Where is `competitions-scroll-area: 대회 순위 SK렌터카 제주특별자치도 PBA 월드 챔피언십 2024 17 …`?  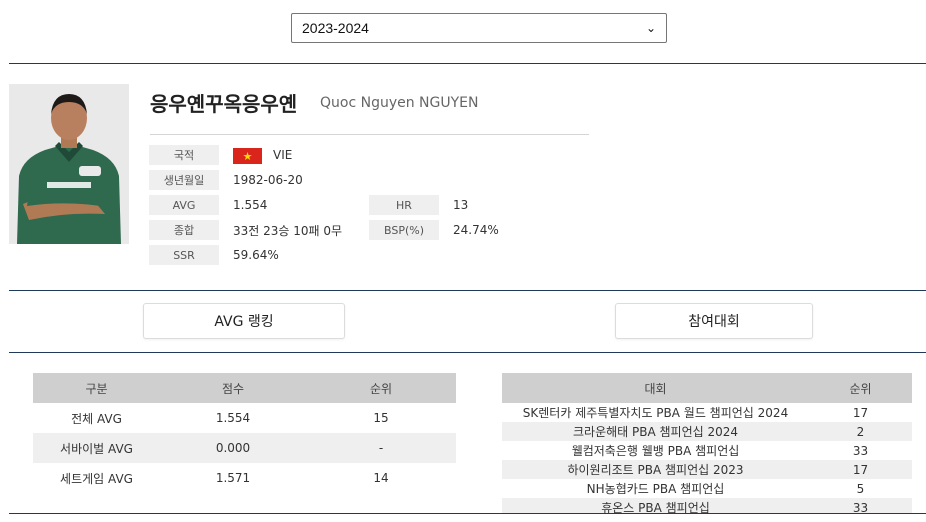
competitions-scroll-area: 대회 순위 SK렌터카 제주특별자치도 PBA 월드 챔피언십 2024 17 … is located at coordinates (707, 443).